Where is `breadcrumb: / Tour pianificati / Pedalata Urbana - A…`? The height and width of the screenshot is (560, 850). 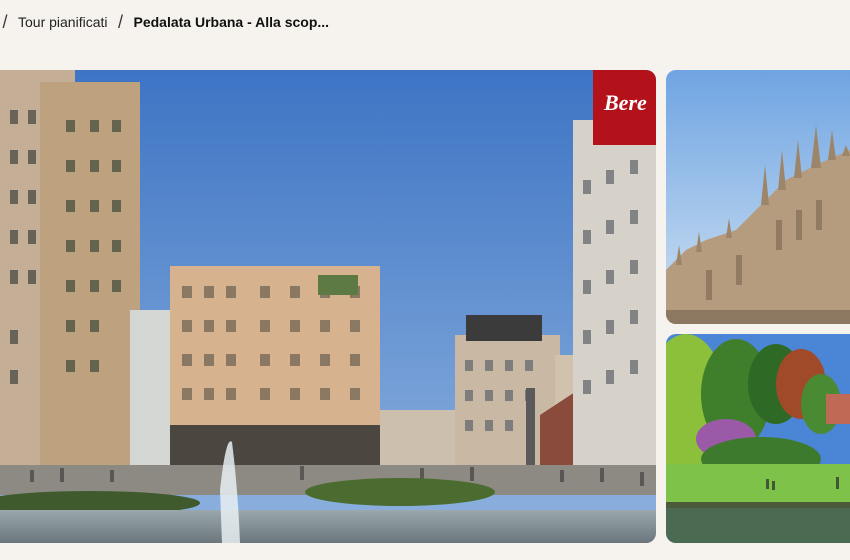
breadcrumb: / Tour pianificati / Pedalata Urbana - A… is located at coordinates (164, 22).